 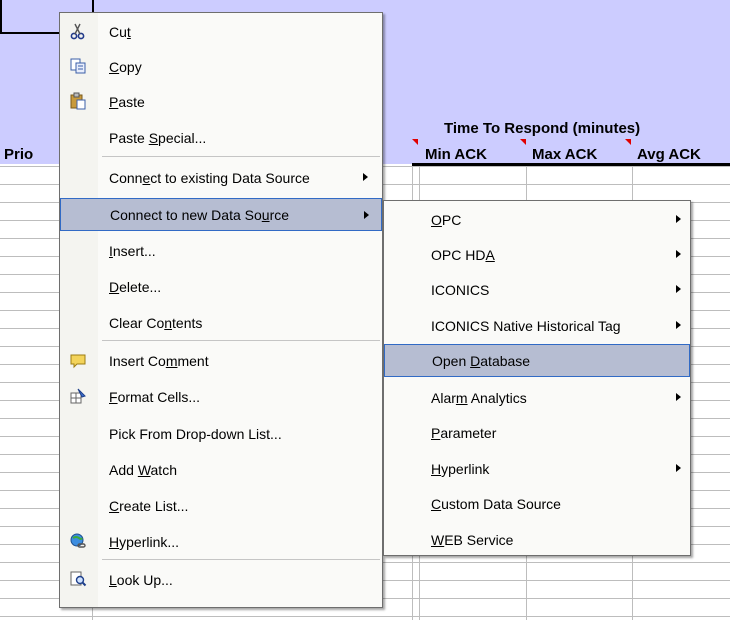 I want to click on menu-item-connect-to-new-data-source: Connect to new Data Source, so click(x=221, y=214).